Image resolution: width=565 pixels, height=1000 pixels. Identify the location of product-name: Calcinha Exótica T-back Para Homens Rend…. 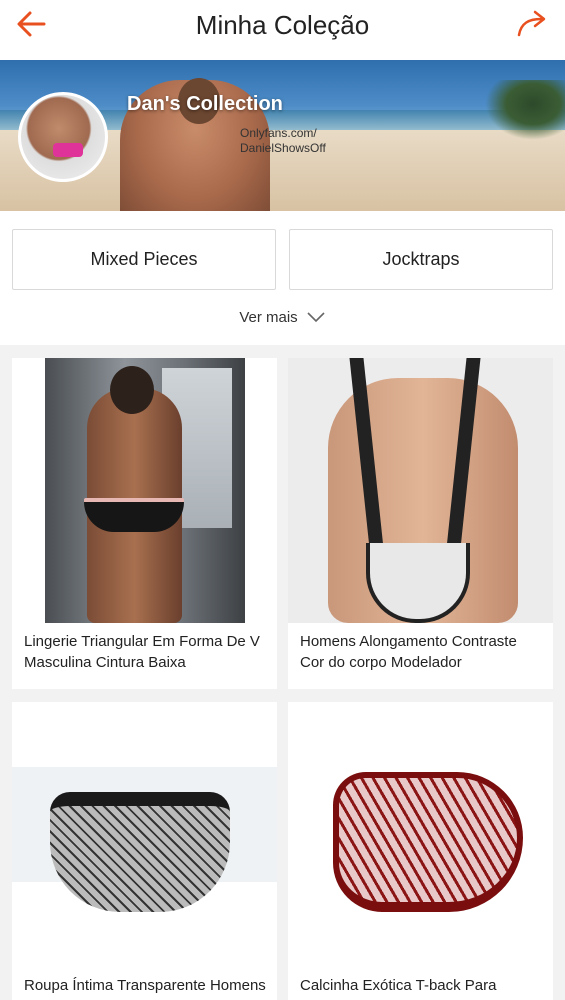
(398, 988).